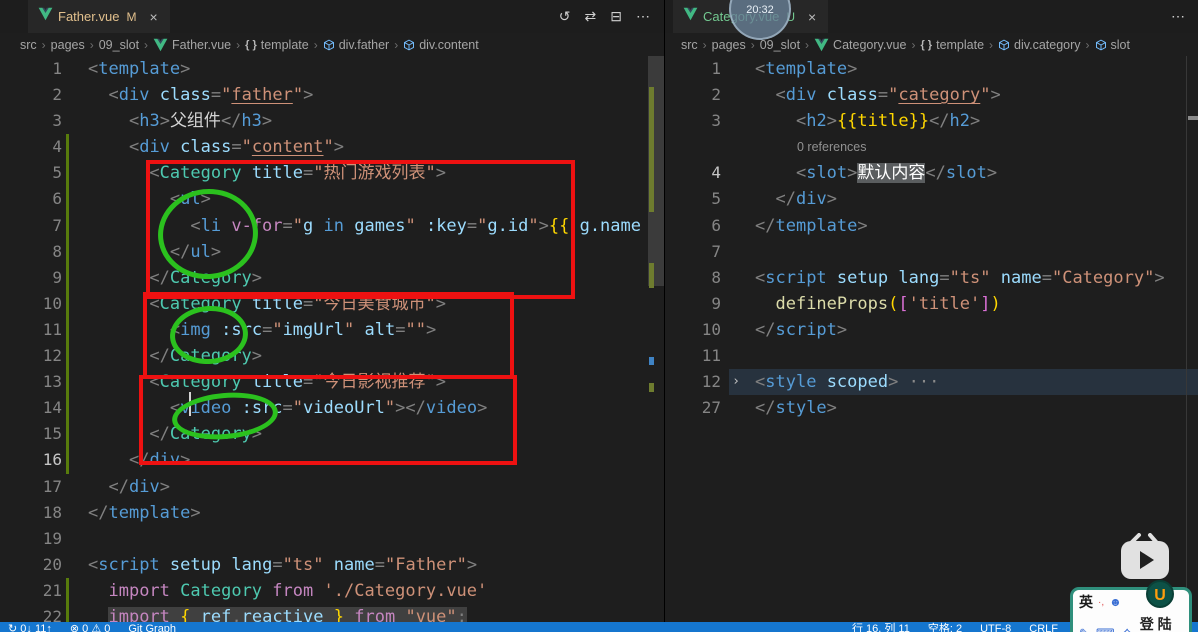 The width and height of the screenshot is (1198, 632). Describe the element at coordinates (931, 304) in the screenshot. I see `code-line-9: 9 defineProps(['title'])` at that location.